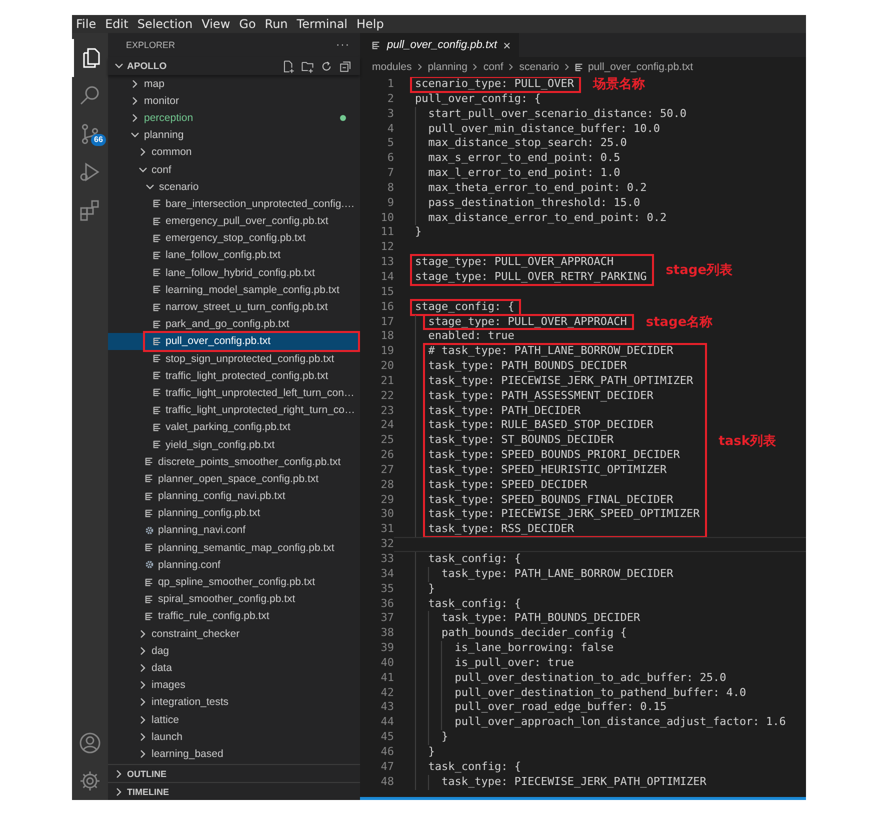 This screenshot has height=814, width=881. Describe the element at coordinates (234, 461) in the screenshot. I see `tree-file: discrete_points_smoother_config.pb.txt` at that location.